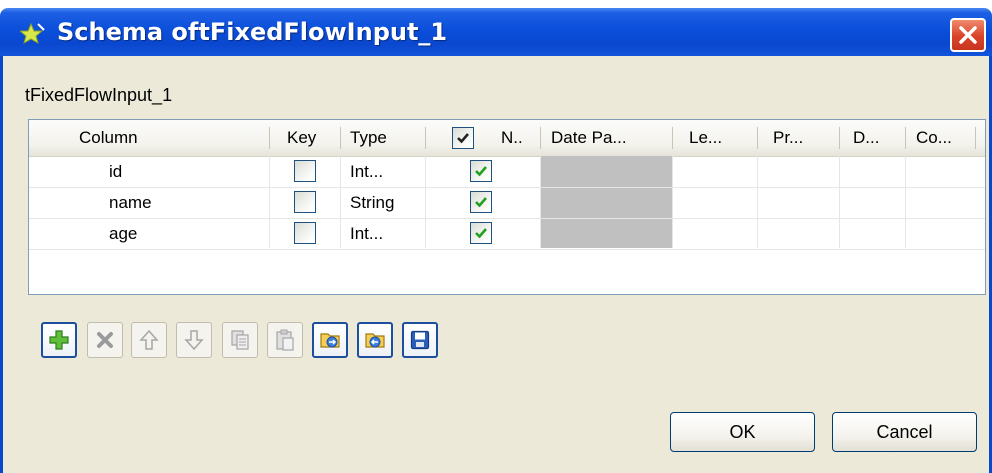 This screenshot has height=473, width=992. I want to click on x-icon, so click(105, 340).